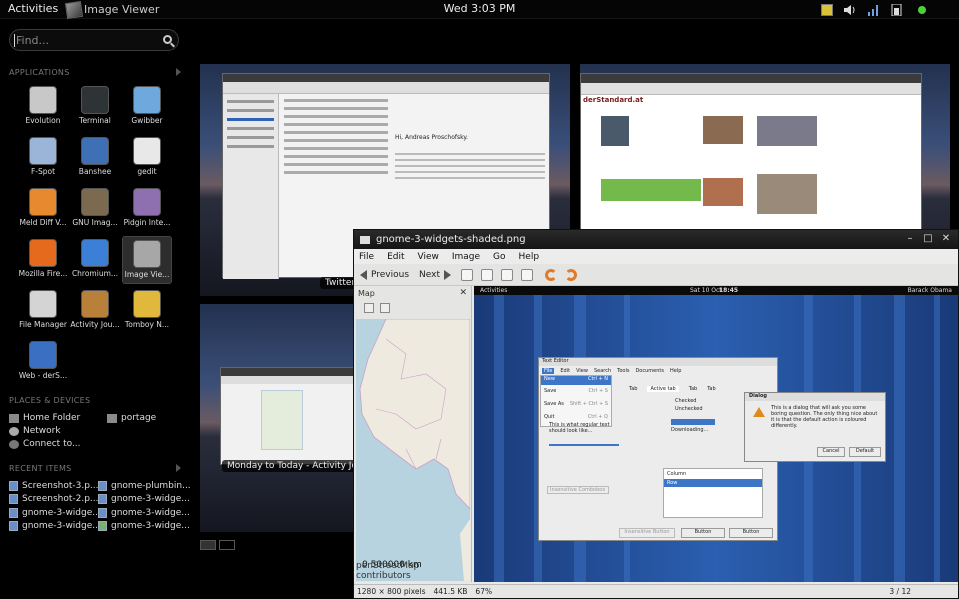 This screenshot has height=599, width=959. What do you see at coordinates (366, 257) in the screenshot?
I see `menu-file: File` at bounding box center [366, 257].